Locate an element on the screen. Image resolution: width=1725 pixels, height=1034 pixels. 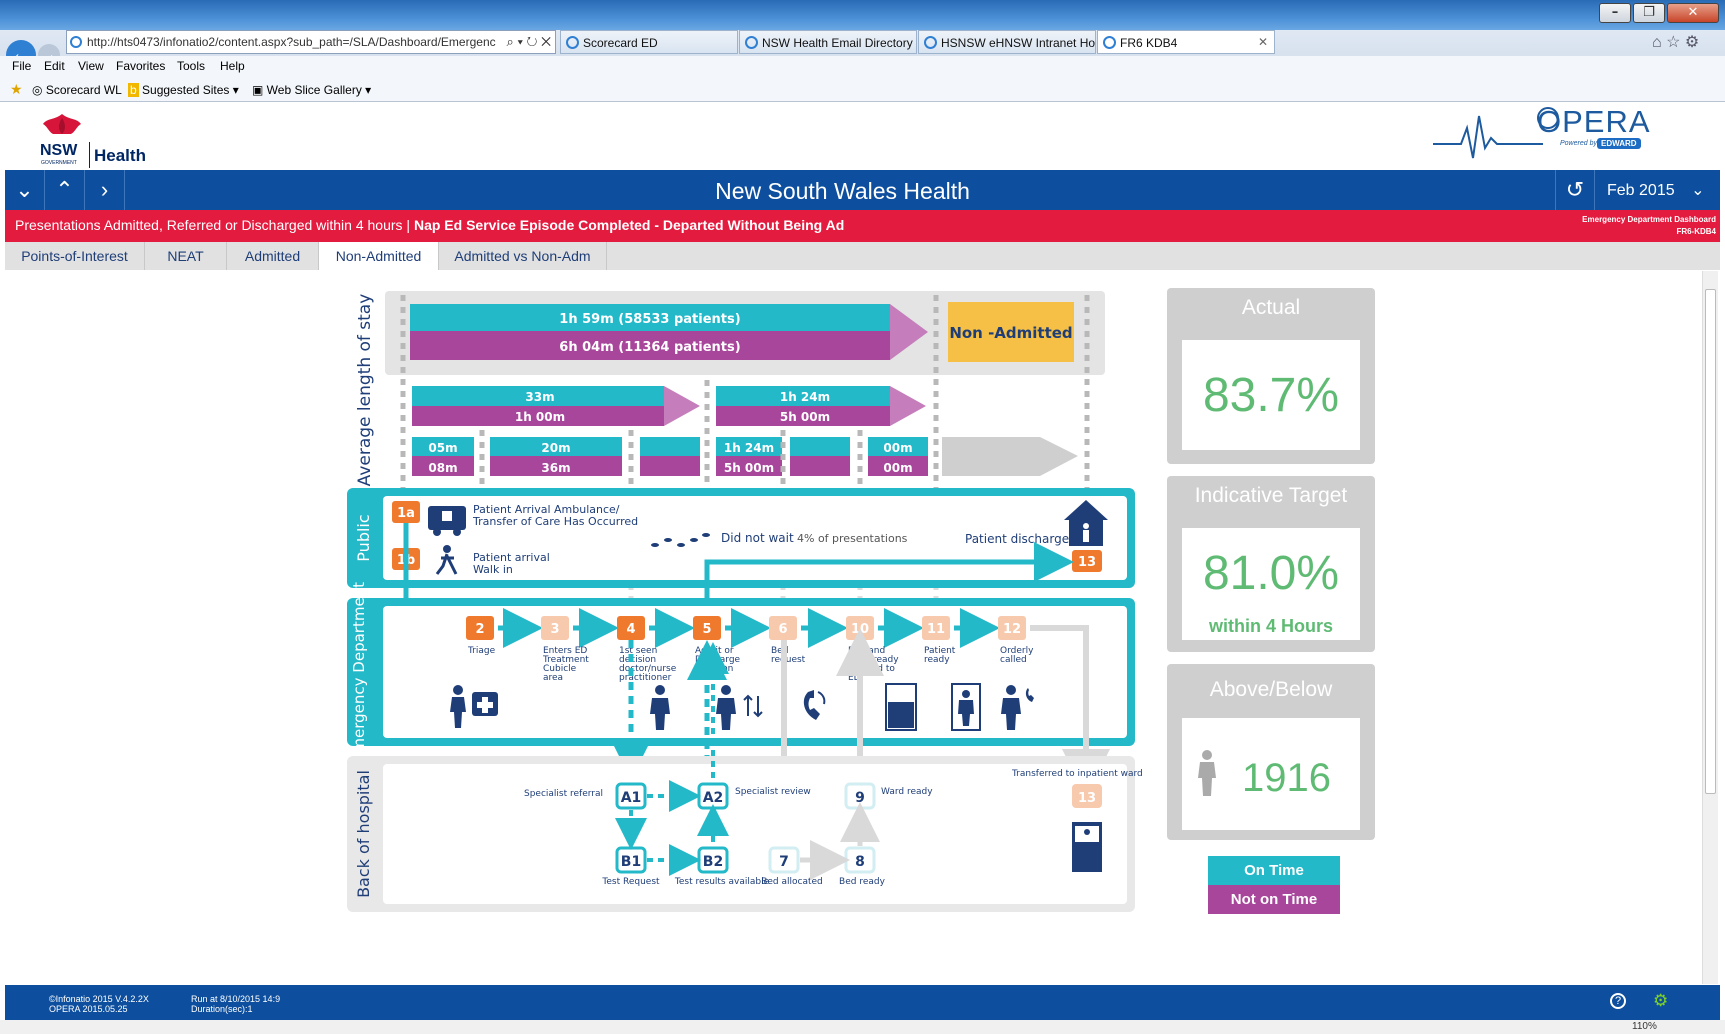
browser-status-bar: 110% is located at coordinates (862, 1027).